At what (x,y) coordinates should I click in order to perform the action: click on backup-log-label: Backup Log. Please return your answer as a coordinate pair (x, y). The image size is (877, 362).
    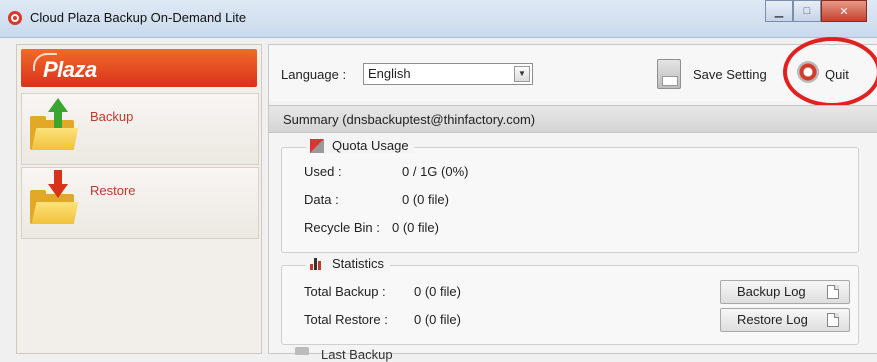
    Looking at the image, I should click on (771, 291).